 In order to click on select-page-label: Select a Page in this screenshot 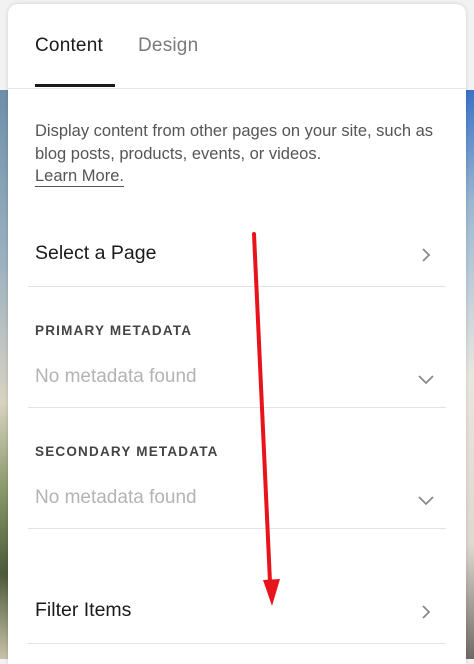, I will do `click(96, 253)`.